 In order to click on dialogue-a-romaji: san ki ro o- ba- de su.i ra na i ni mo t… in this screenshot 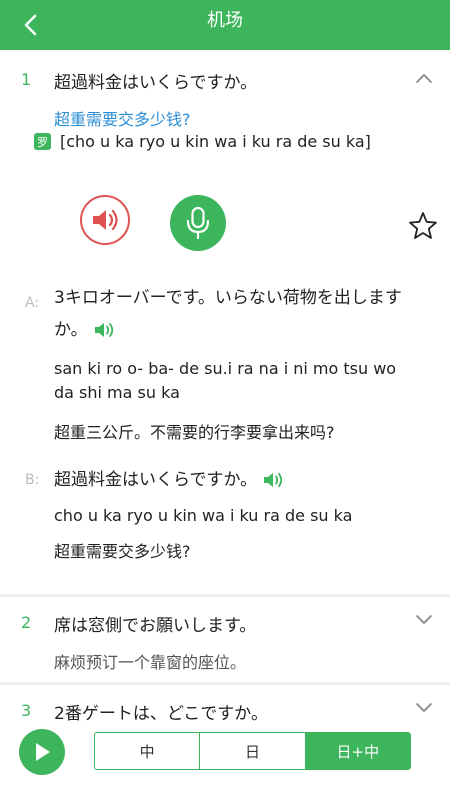, I will do `click(225, 380)`.